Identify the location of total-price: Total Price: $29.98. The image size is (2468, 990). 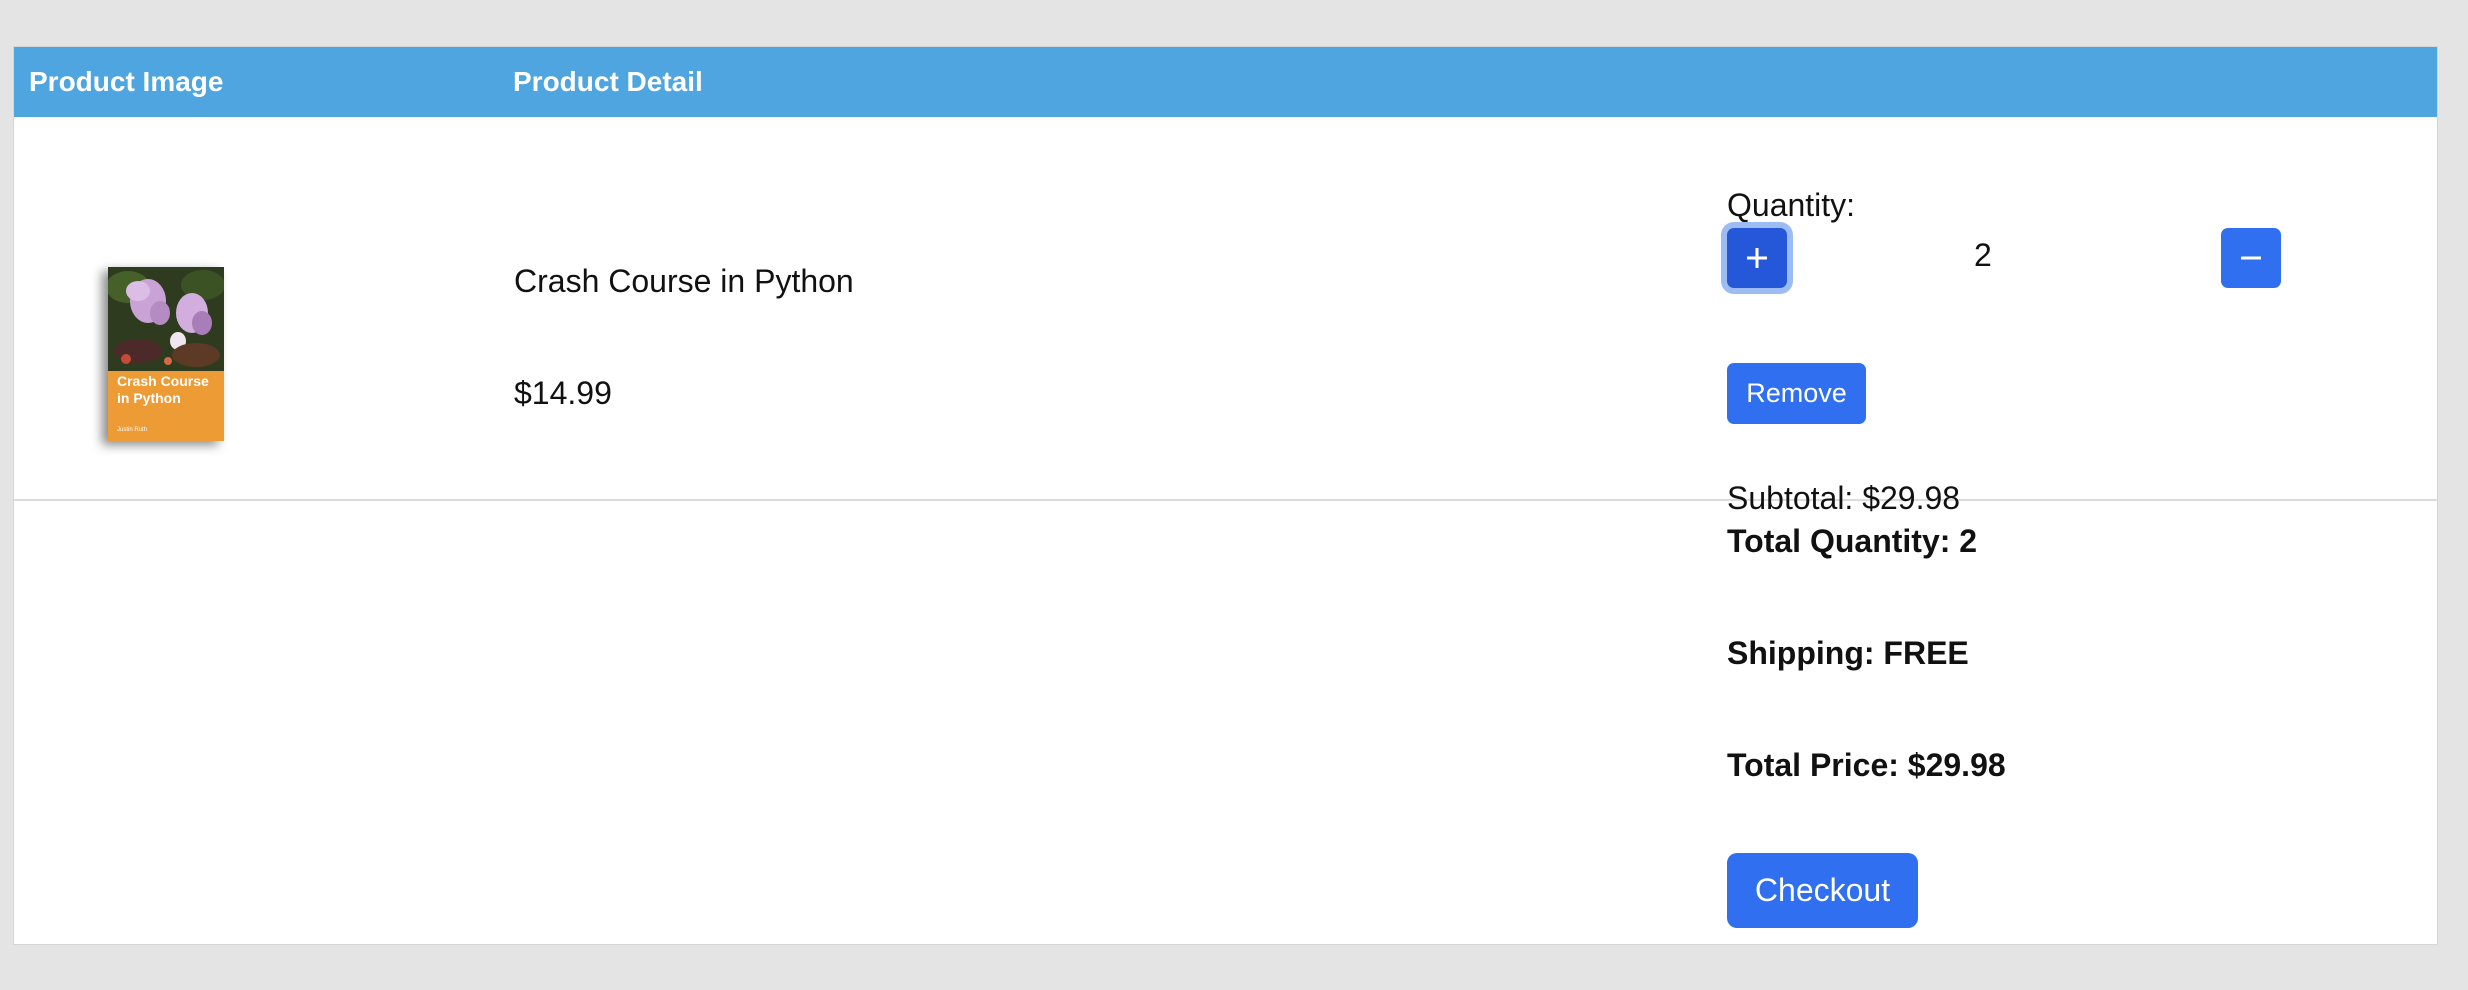
(1866, 765).